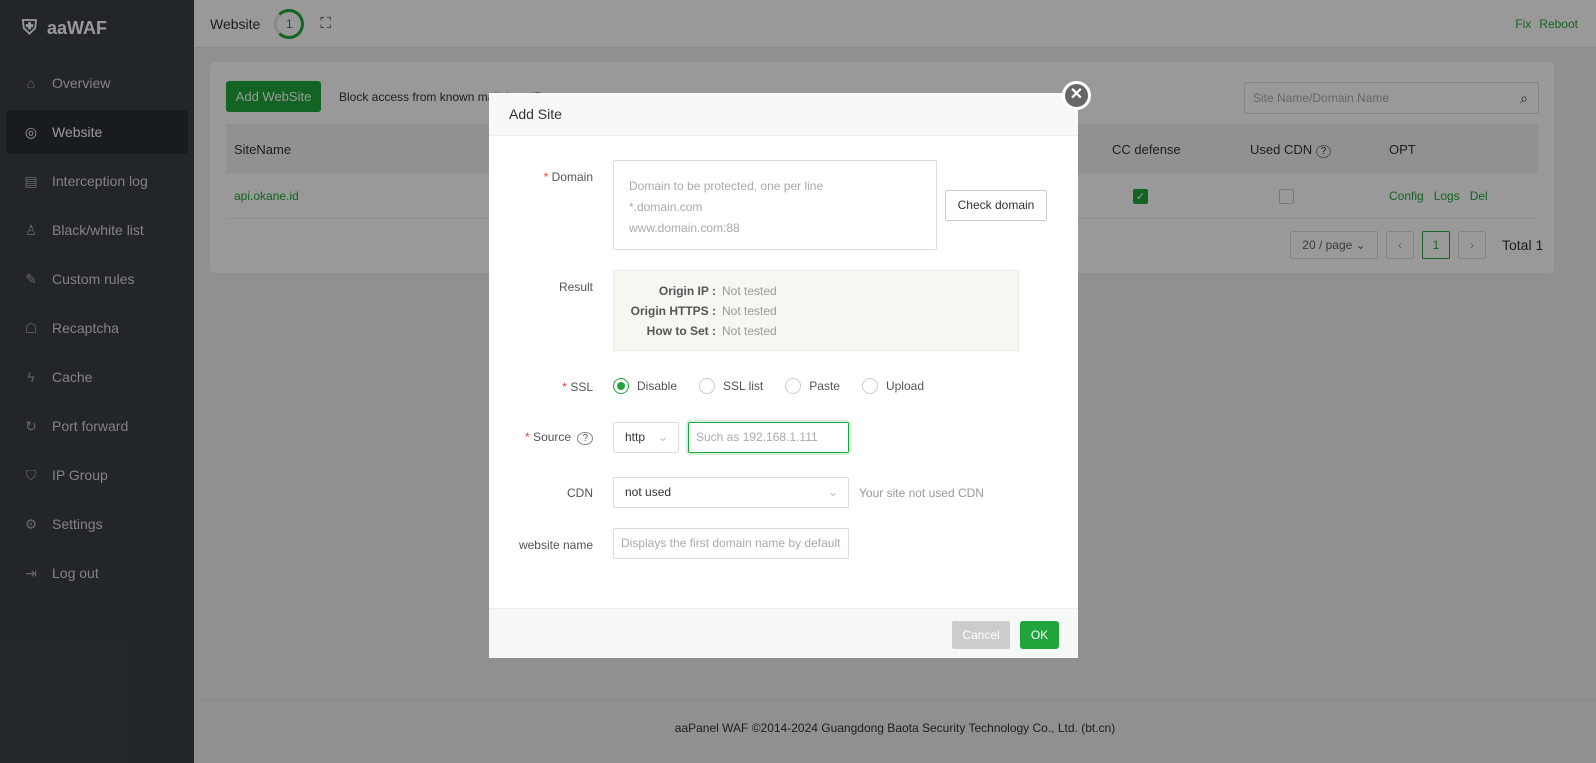 This screenshot has width=1596, height=763. What do you see at coordinates (726, 186) in the screenshot?
I see `placeholder-line: Domain to be protected, one per line` at bounding box center [726, 186].